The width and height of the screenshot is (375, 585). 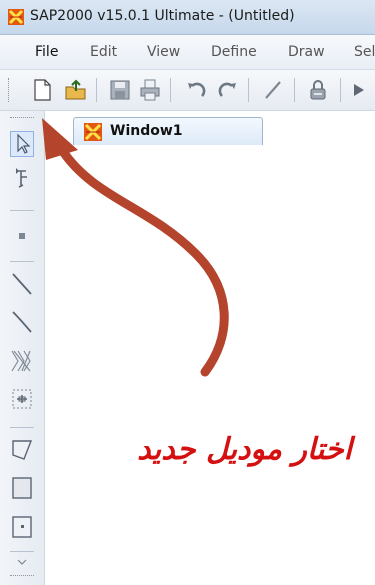 I want to click on run-icon, so click(x=359, y=90).